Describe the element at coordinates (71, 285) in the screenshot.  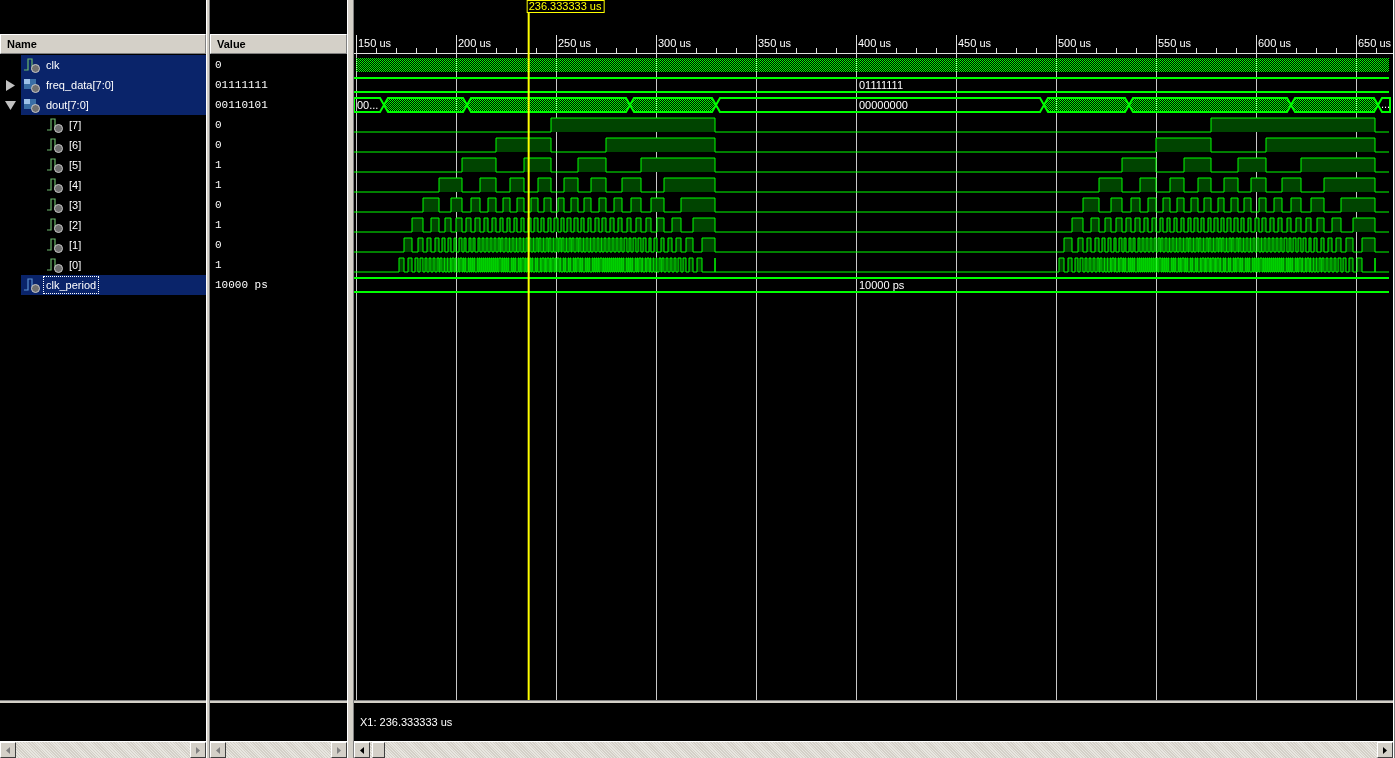
I see `signal-name: clk_period` at that location.